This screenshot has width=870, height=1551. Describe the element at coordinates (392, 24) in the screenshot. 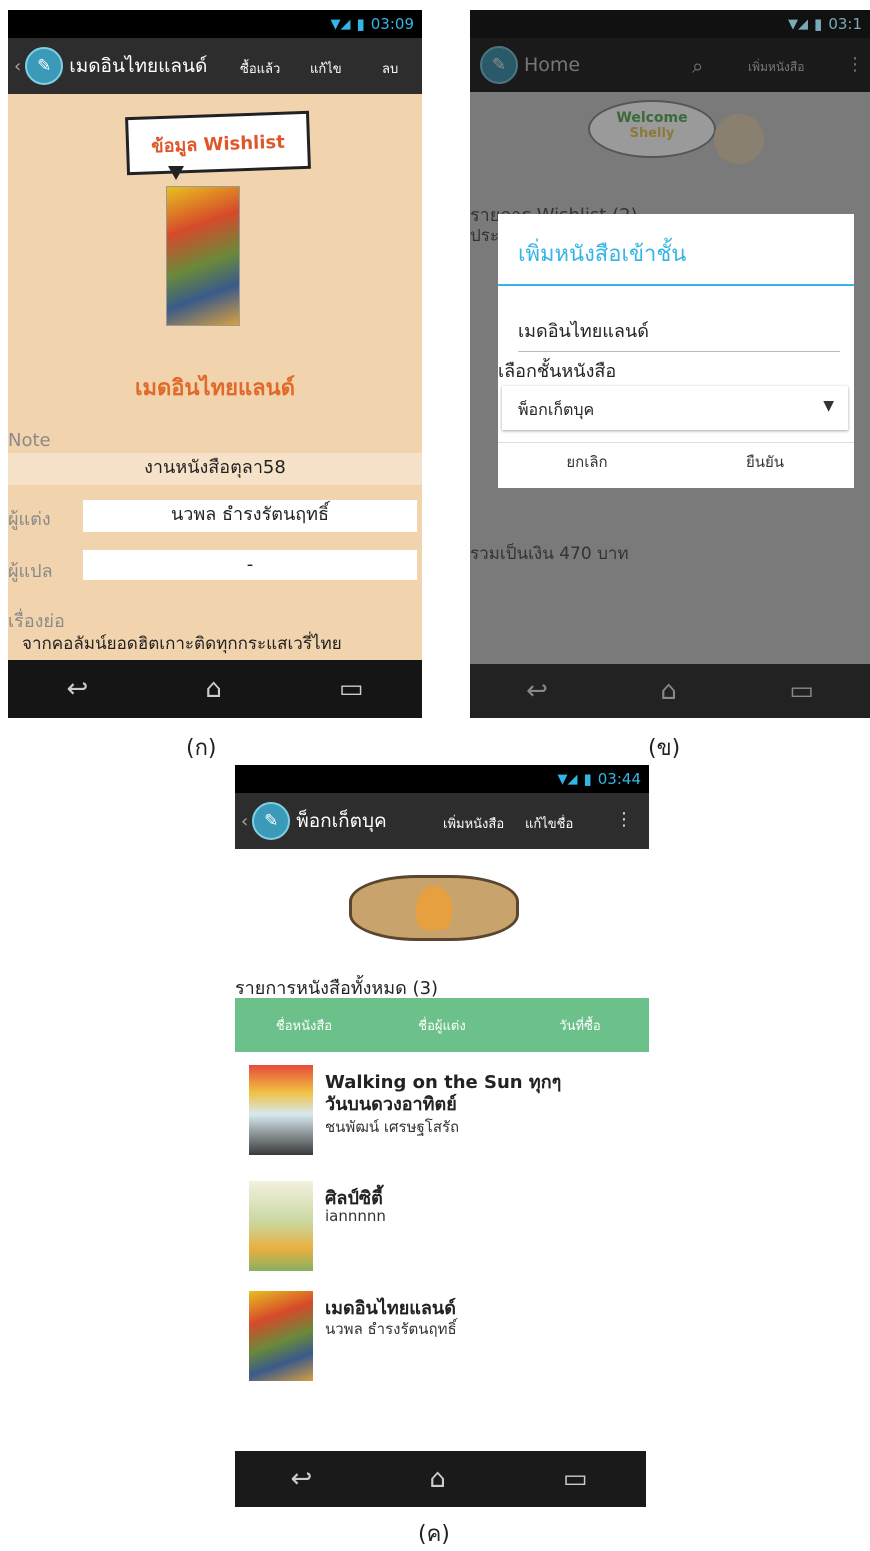

I see `status-time: 03:09` at that location.